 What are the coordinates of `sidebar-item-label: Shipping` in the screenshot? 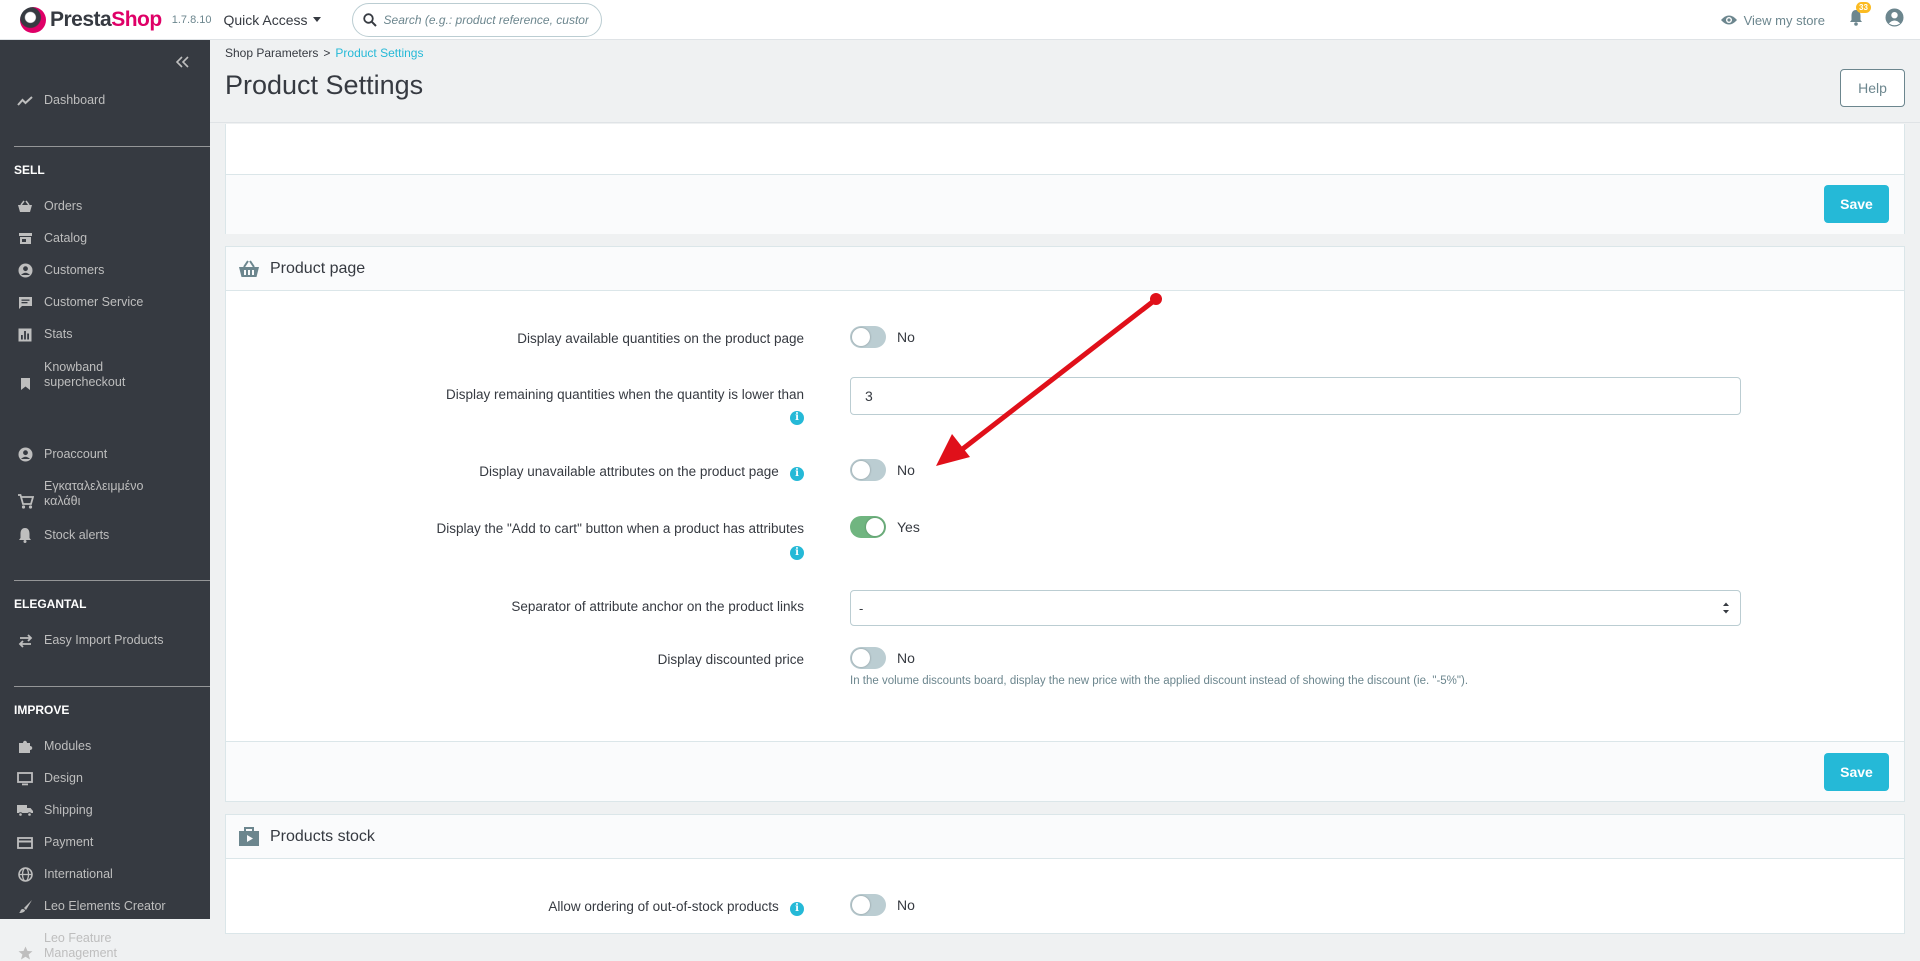 It's located at (68, 810).